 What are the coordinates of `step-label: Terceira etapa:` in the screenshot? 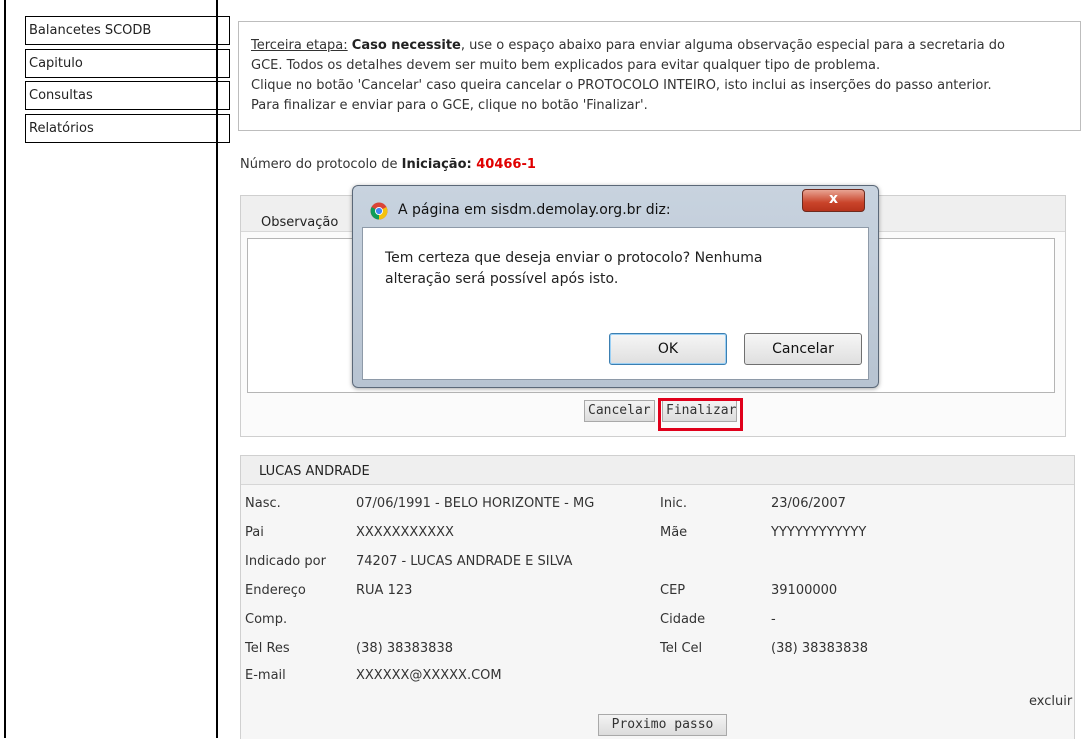 It's located at (299, 45).